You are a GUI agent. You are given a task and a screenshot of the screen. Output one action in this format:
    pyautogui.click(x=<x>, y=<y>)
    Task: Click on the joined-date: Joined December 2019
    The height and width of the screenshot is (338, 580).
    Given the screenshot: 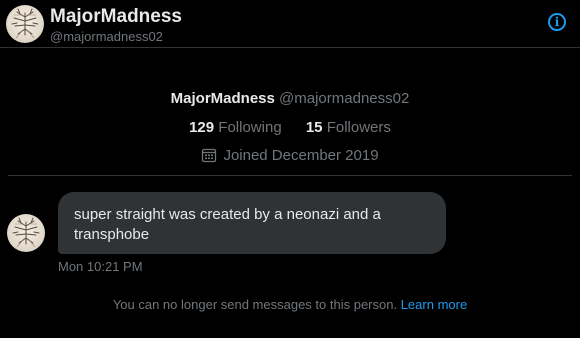 What is the action you would take?
    pyautogui.click(x=290, y=155)
    